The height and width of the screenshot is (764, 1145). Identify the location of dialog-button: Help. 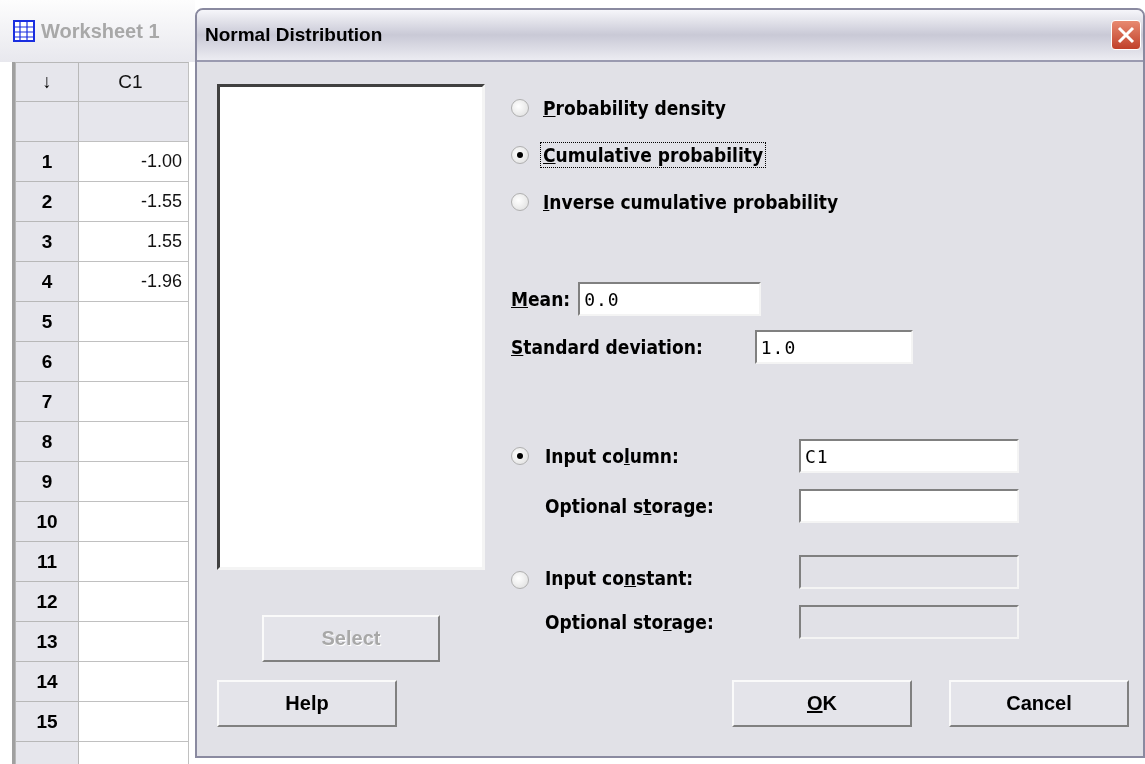
(307, 703).